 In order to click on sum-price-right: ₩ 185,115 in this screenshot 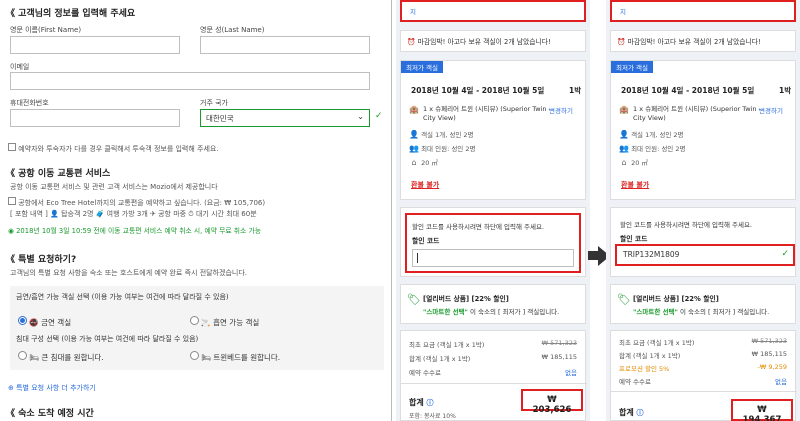, I will do `click(769, 354)`.